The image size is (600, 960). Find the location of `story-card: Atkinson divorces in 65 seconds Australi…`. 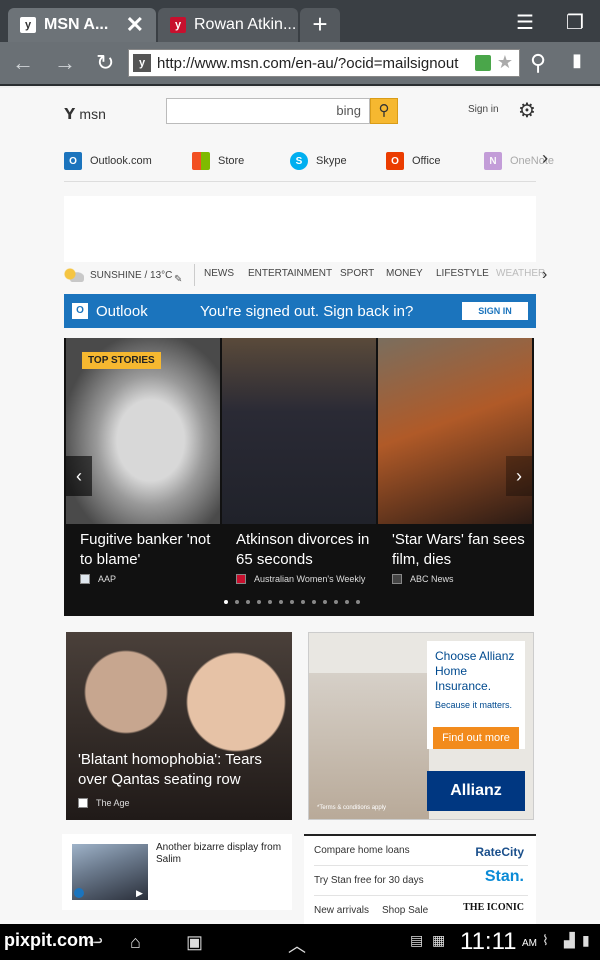

story-card: Atkinson divorces in 65 seconds Australi… is located at coordinates (299, 477).